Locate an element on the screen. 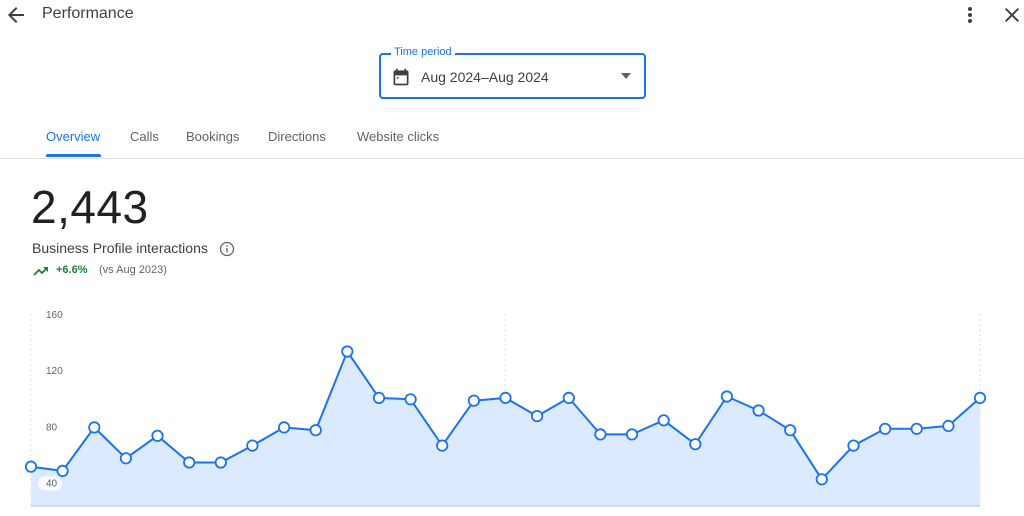 The width and height of the screenshot is (1024, 516). close-icon is located at coordinates (1012, 15).